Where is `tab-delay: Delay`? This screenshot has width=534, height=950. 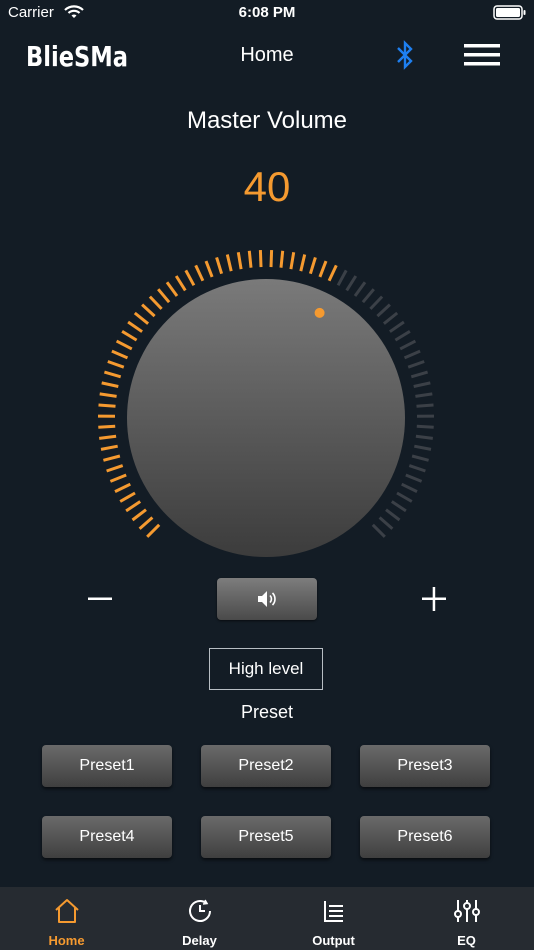 tab-delay: Delay is located at coordinates (199, 918).